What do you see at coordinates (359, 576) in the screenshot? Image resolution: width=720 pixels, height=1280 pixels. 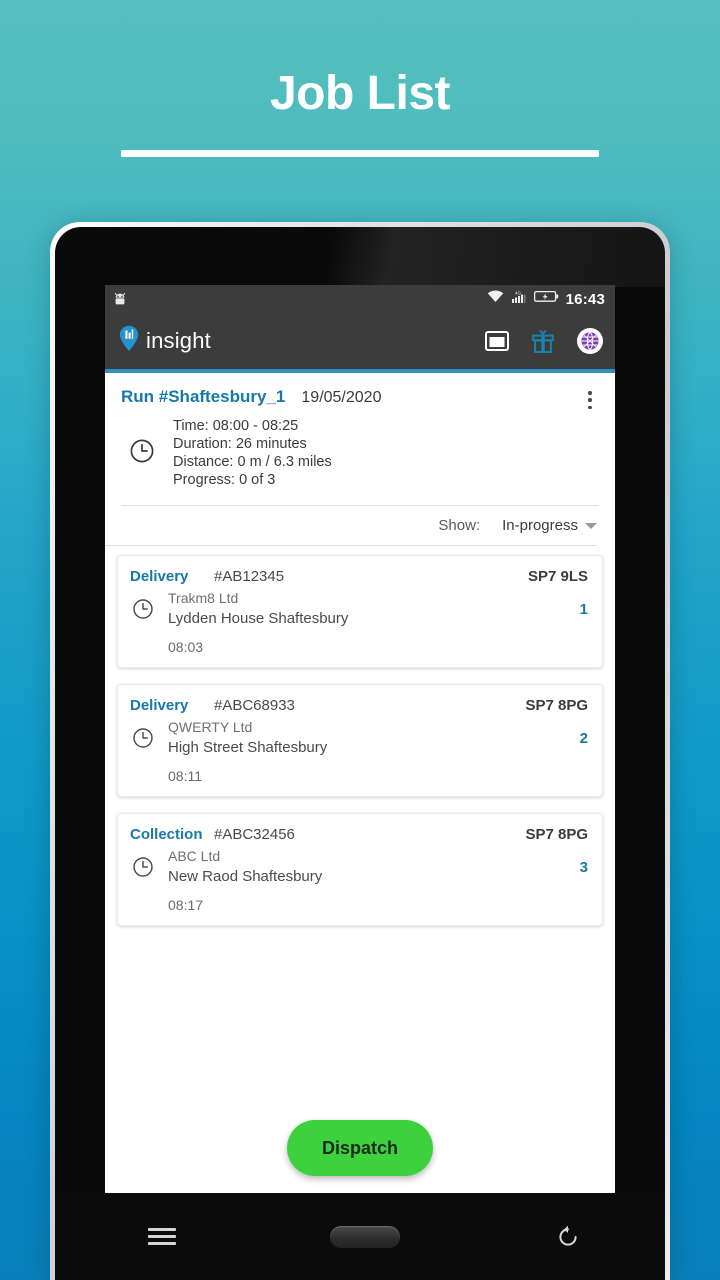 I see `job-card-header: Delivery #AB12345 SP7 9LS` at bounding box center [359, 576].